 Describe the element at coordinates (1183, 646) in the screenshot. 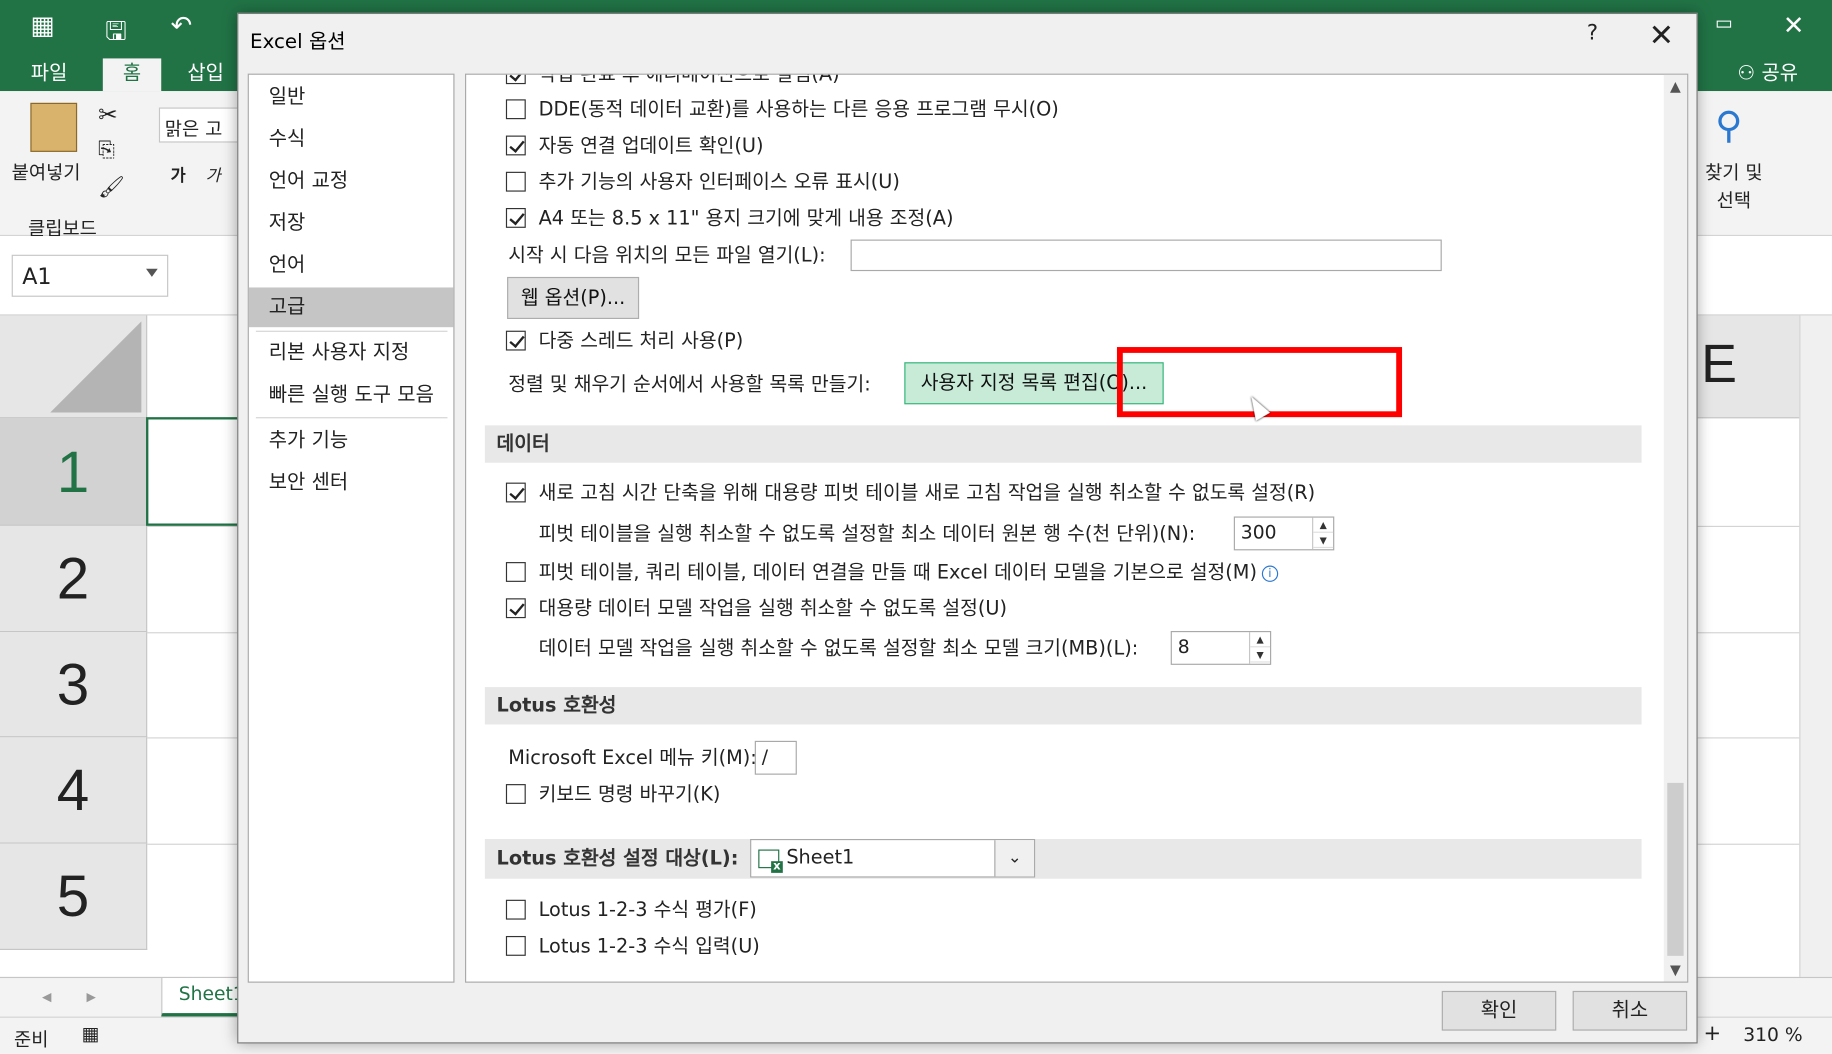

I see `model-size-value: 8` at that location.